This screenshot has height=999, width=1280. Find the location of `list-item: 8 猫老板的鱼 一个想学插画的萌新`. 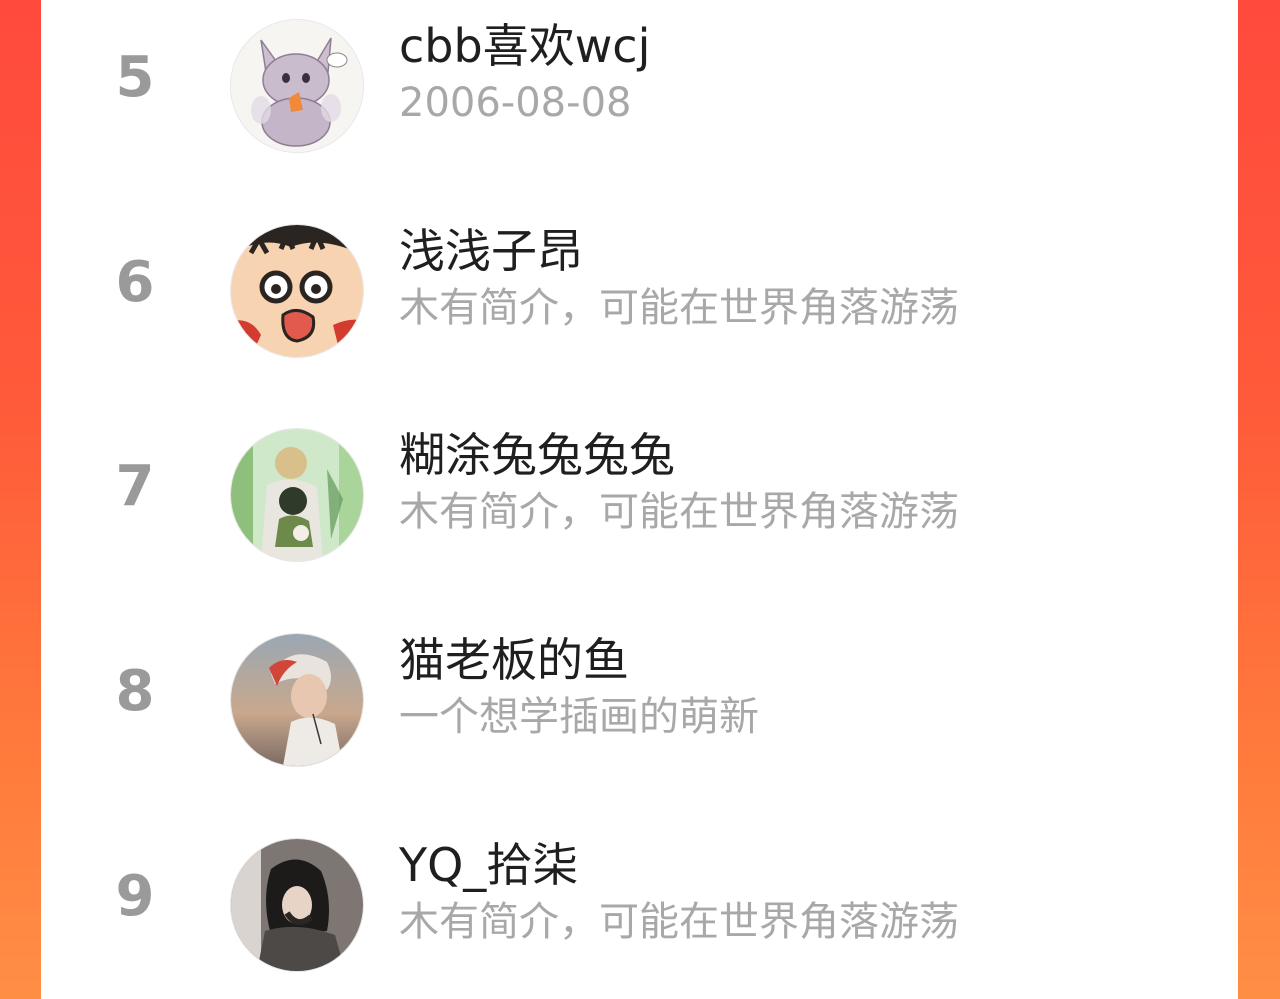

list-item: 8 猫老板的鱼 一个想学插画的萌新 is located at coordinates (639, 694).